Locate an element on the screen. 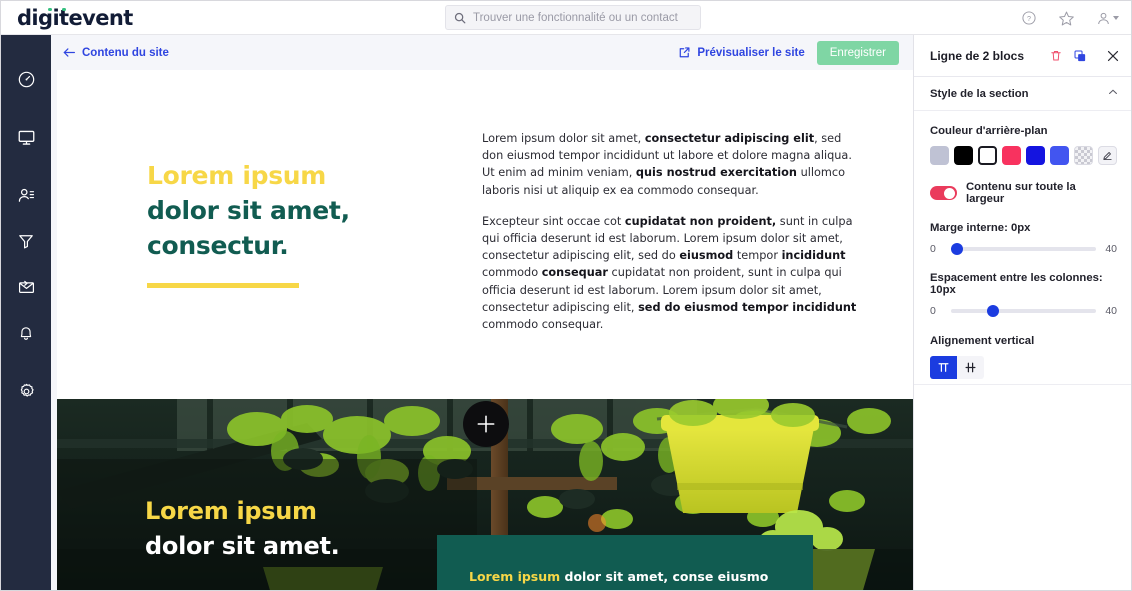 Image resolution: width=1132 pixels, height=591 pixels. padding-slider-block: Marge interne: 0px 0 40 is located at coordinates (1023, 238).